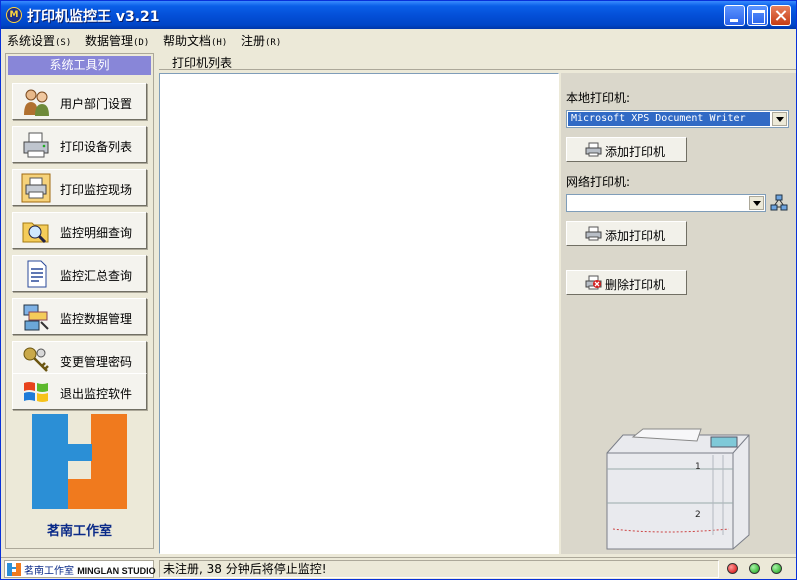  I want to click on add-local-printer-button: 添加打印机, so click(626, 149).